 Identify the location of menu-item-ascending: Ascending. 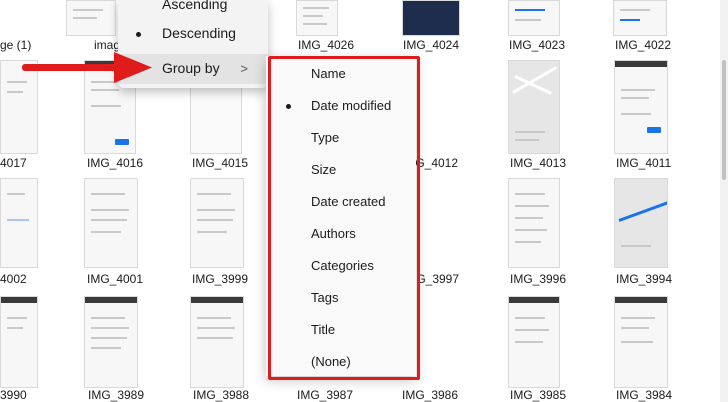
(193, 10).